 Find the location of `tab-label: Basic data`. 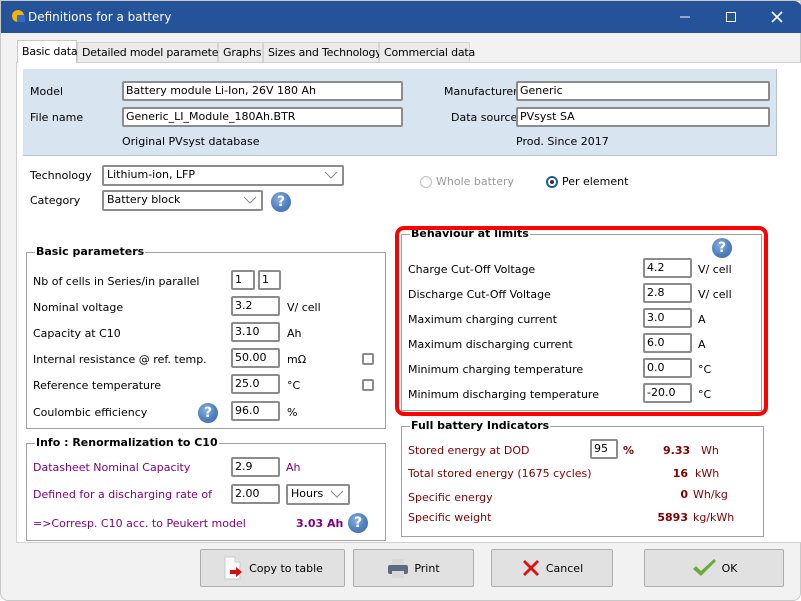

tab-label: Basic data is located at coordinates (50, 51).